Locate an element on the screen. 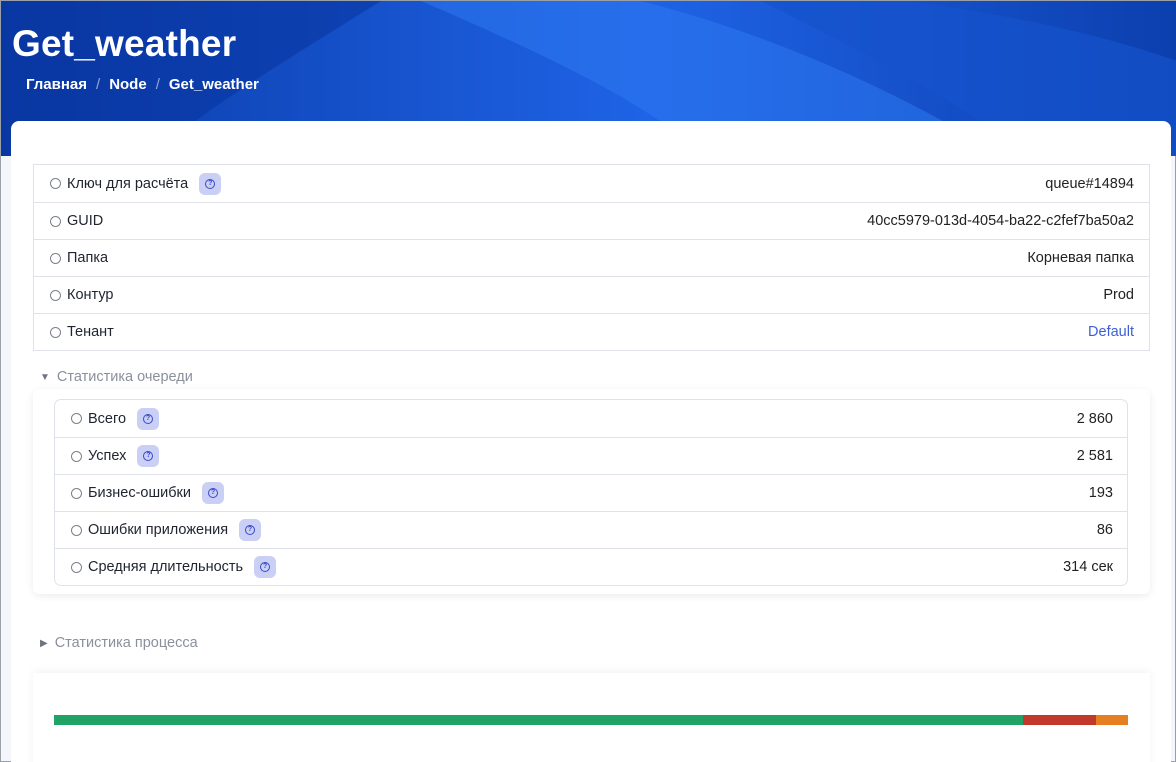  queue-stats-toggle: ▼ Статистика очереди is located at coordinates (116, 377).